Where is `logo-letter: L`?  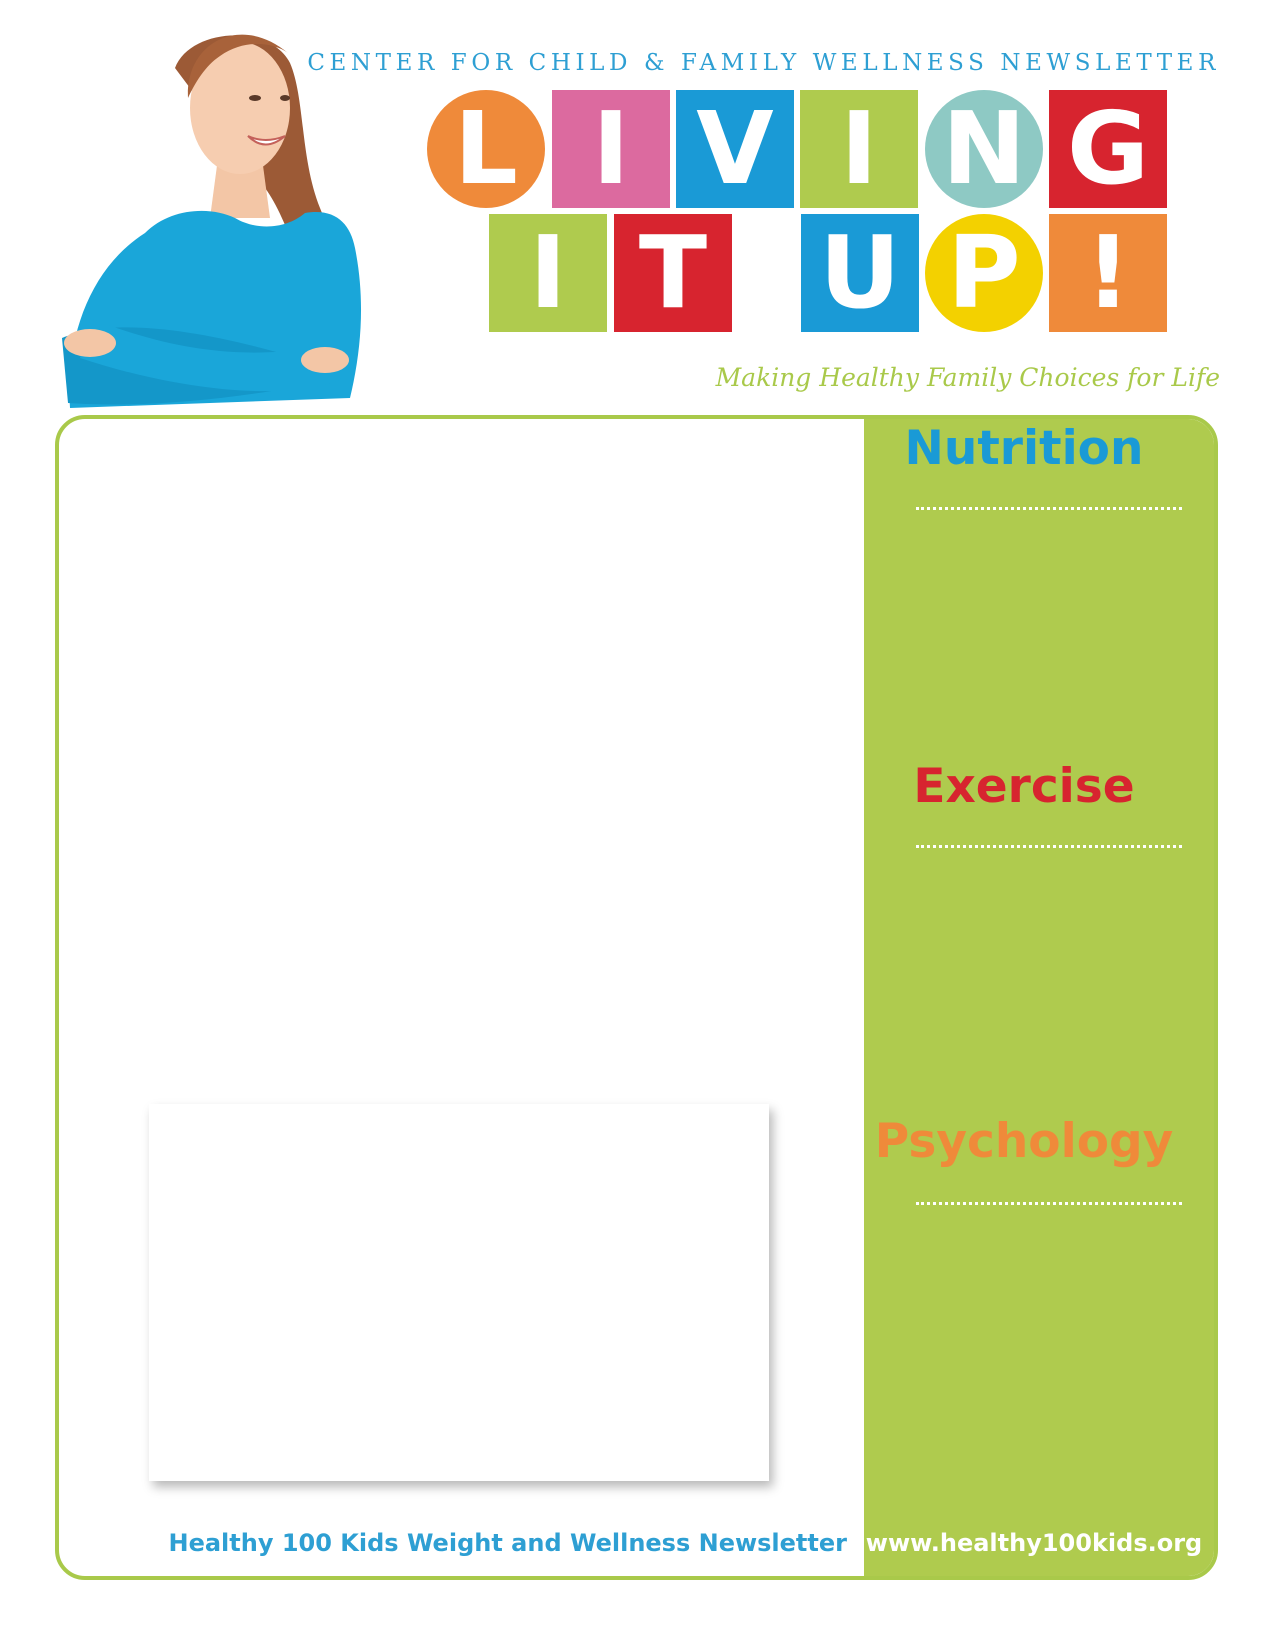 logo-letter: L is located at coordinates (486, 149).